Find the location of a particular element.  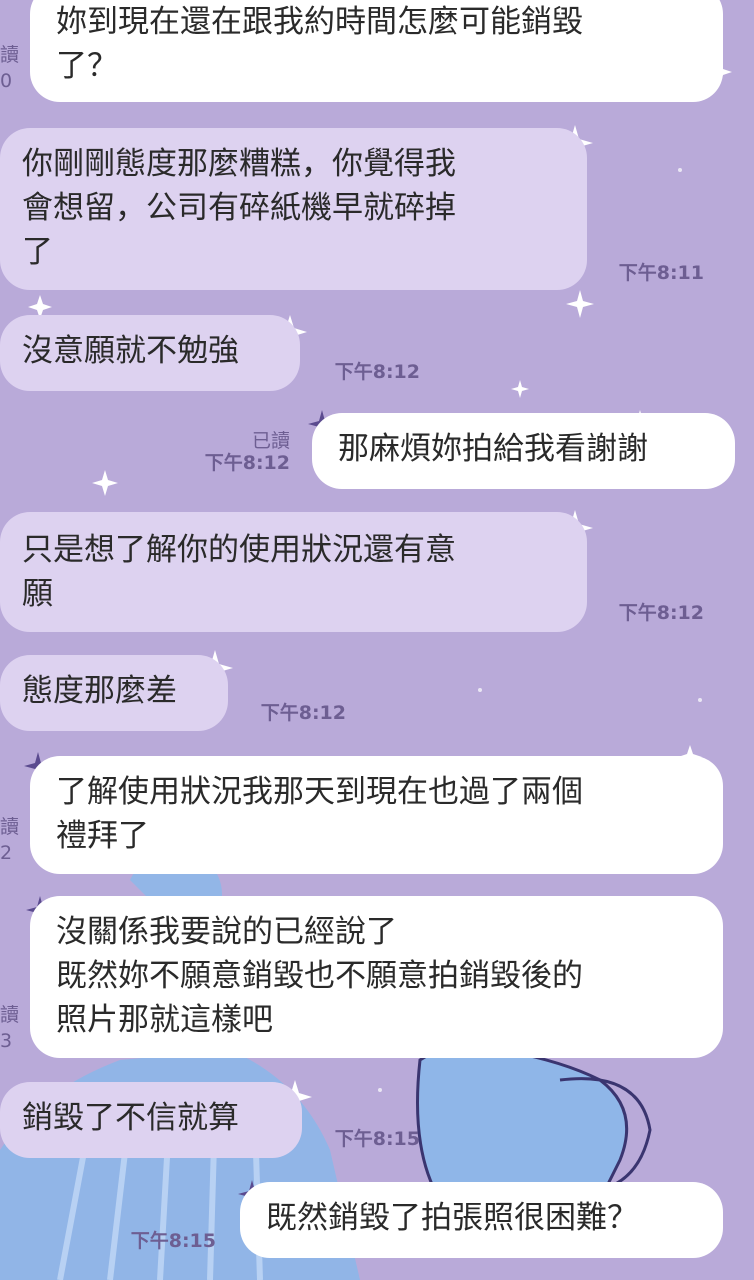

message-bubble-incoming: 沒意願就不勉強 is located at coordinates (150, 353).